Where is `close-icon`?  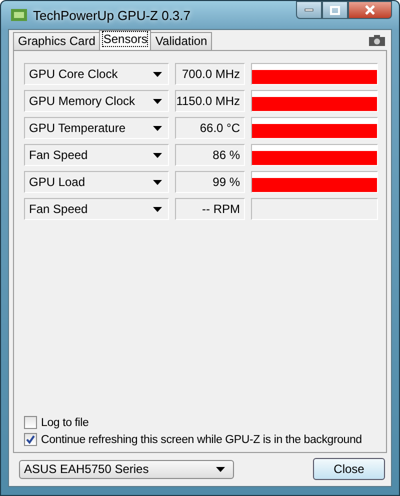
close-icon is located at coordinates (370, 10).